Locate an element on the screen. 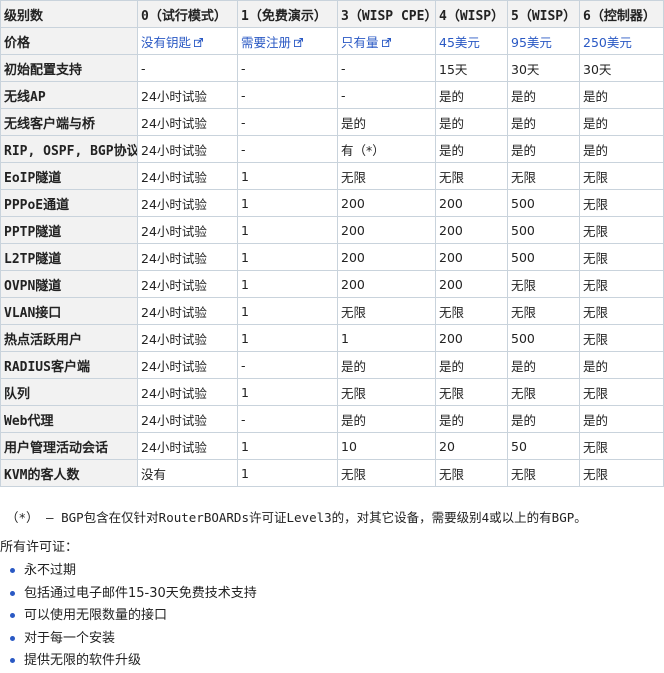 Image resolution: width=664 pixels, height=673 pixels. row-label: 热点活跃用户 is located at coordinates (69, 338).